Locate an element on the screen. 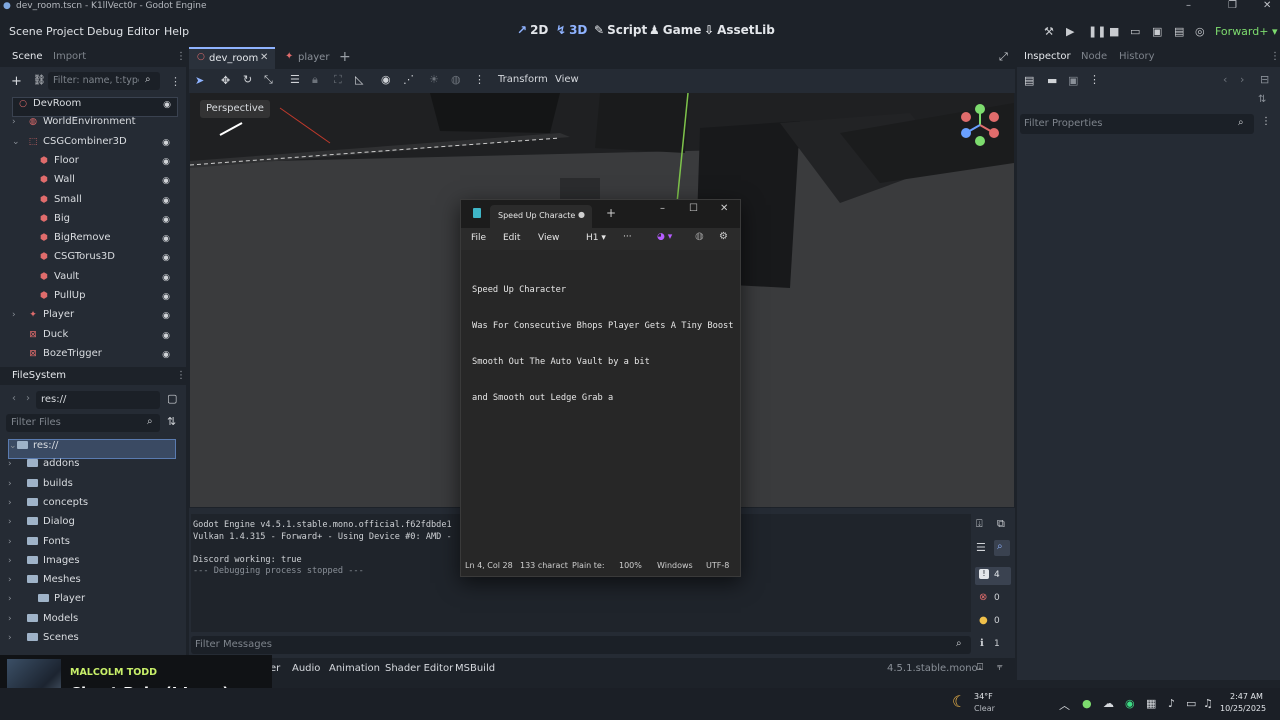 The height and width of the screenshot is (720, 1280). notepad-menu-view: View is located at coordinates (548, 238).